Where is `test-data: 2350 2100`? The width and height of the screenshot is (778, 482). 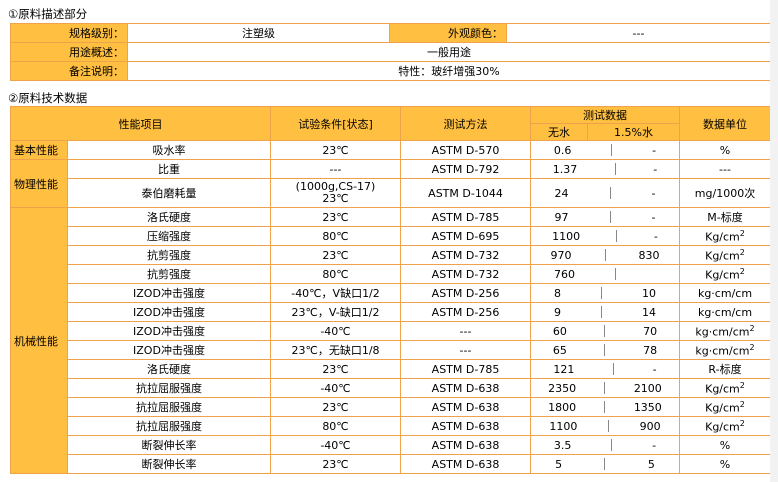
test-data: 2350 2100 is located at coordinates (605, 388).